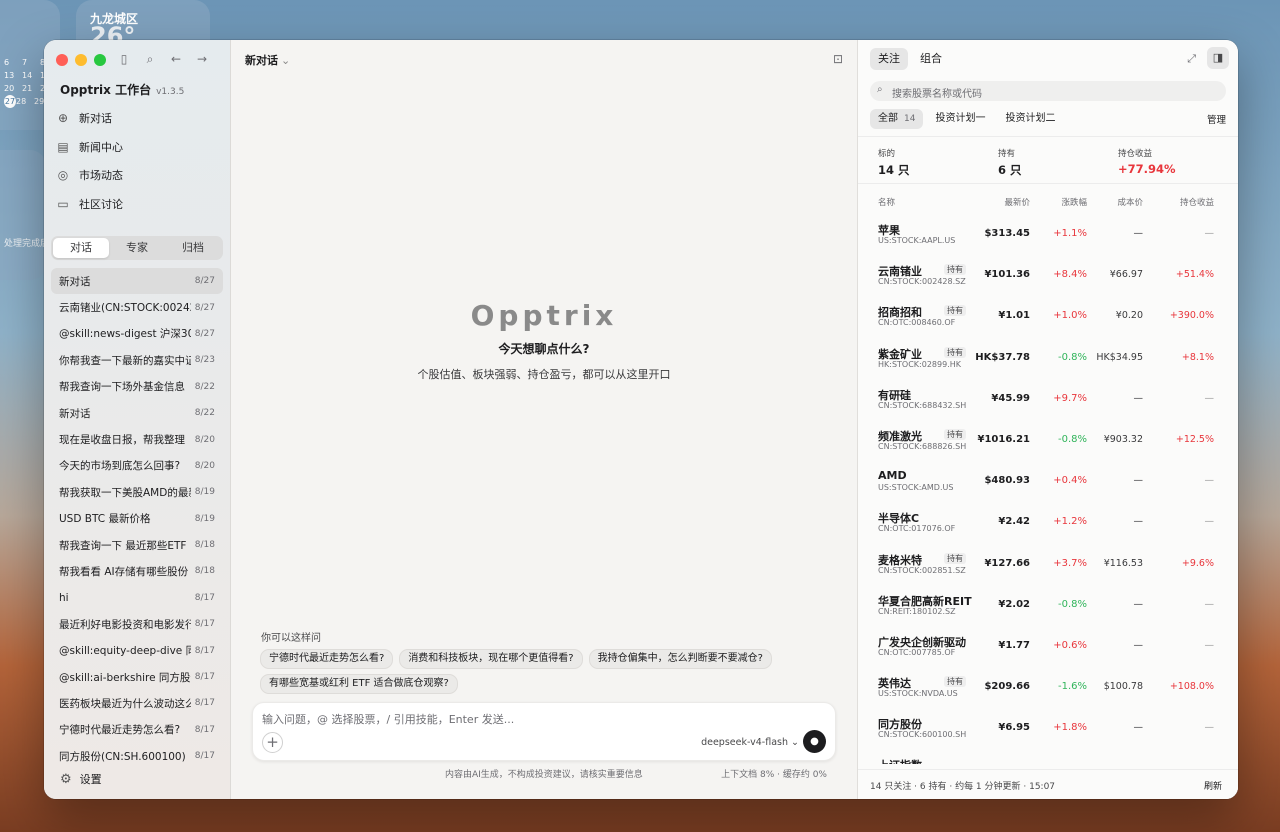 The image size is (1280, 832). What do you see at coordinates (137, 147) in the screenshot?
I see `nav-news-center: ▤ 新闻中心` at bounding box center [137, 147].